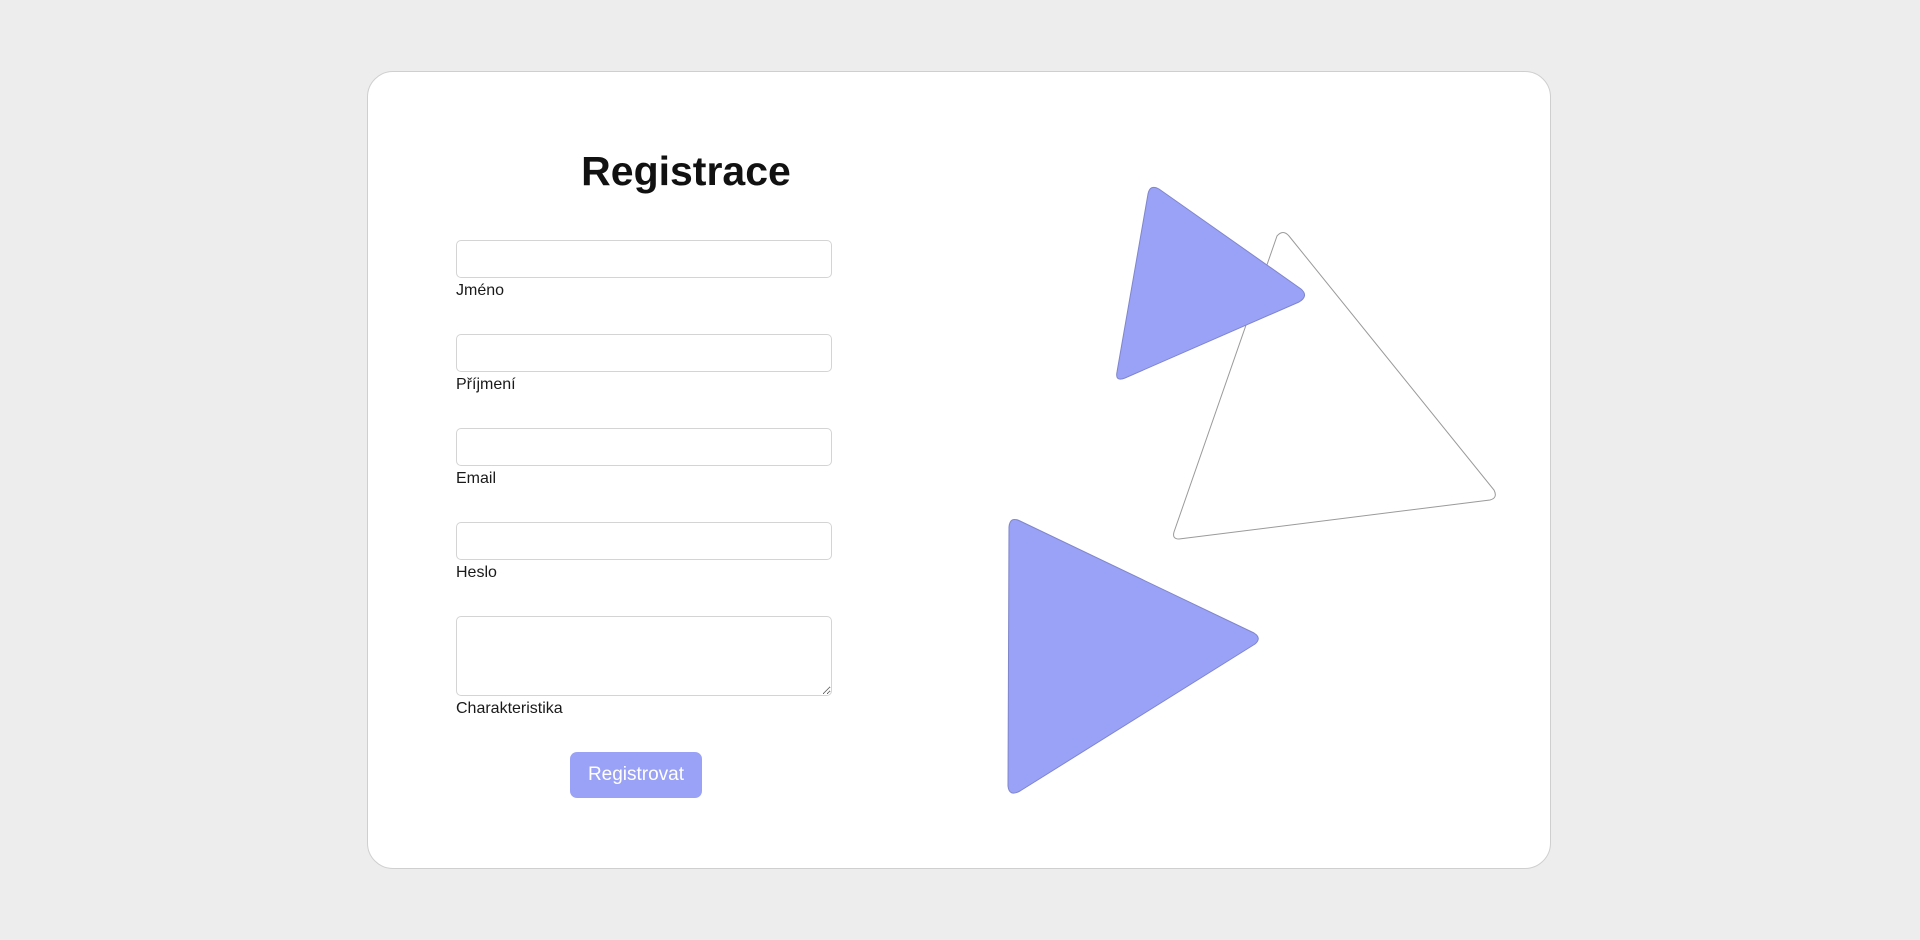 This screenshot has width=1920, height=940. I want to click on last-name-label: Příjmení, so click(486, 384).